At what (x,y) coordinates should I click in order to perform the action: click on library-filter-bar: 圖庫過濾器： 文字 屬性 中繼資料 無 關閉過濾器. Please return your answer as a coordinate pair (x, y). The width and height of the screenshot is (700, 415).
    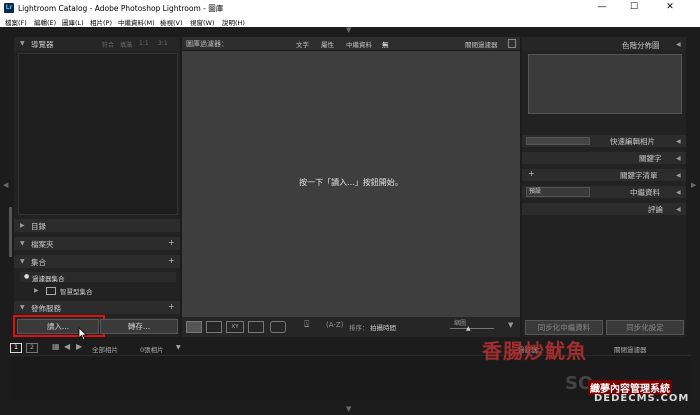
    Looking at the image, I should click on (351, 43).